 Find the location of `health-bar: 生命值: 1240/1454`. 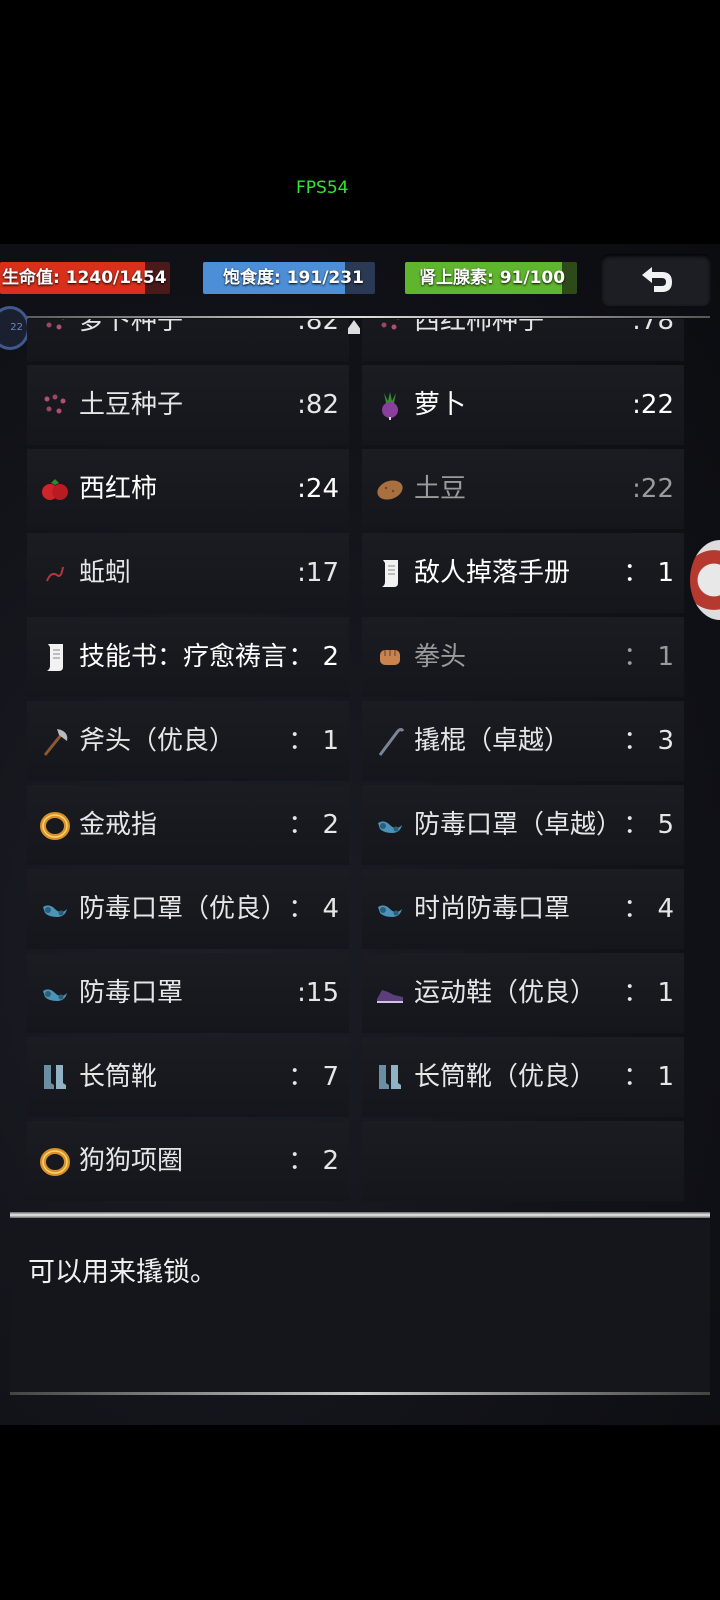

health-bar: 生命值: 1240/1454 is located at coordinates (85, 278).